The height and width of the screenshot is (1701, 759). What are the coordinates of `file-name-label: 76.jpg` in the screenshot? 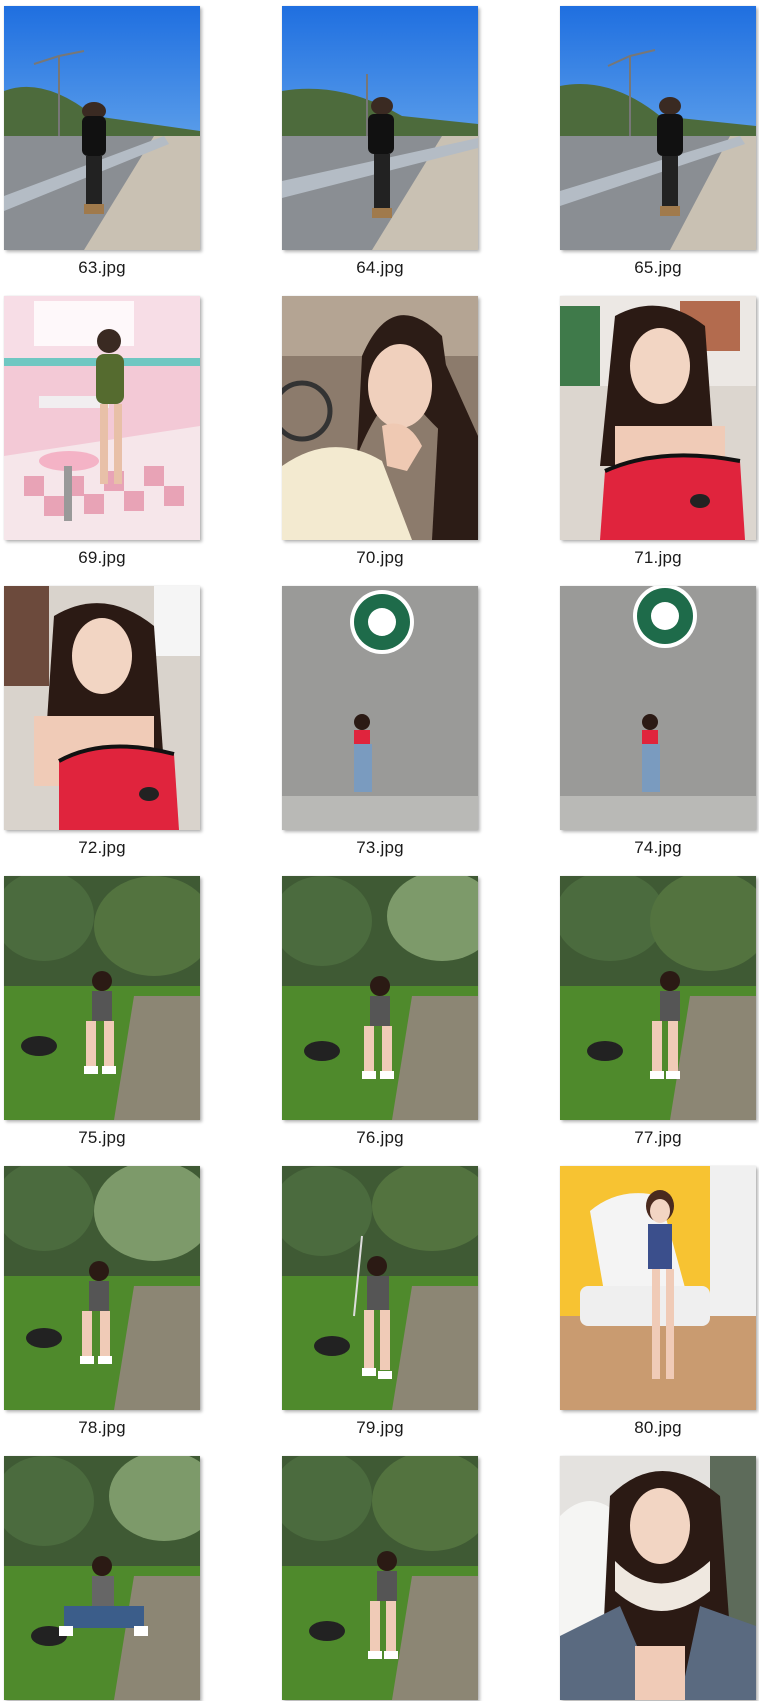 It's located at (380, 1137).